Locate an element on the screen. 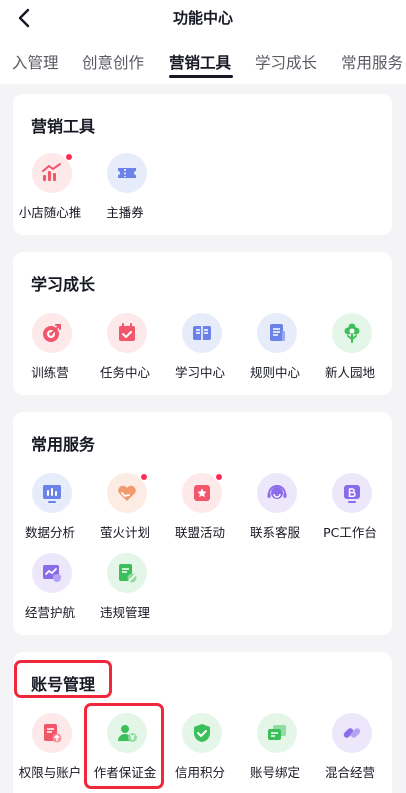 The height and width of the screenshot is (793, 406). item-business-escort: 经营护航 is located at coordinates (50, 588).